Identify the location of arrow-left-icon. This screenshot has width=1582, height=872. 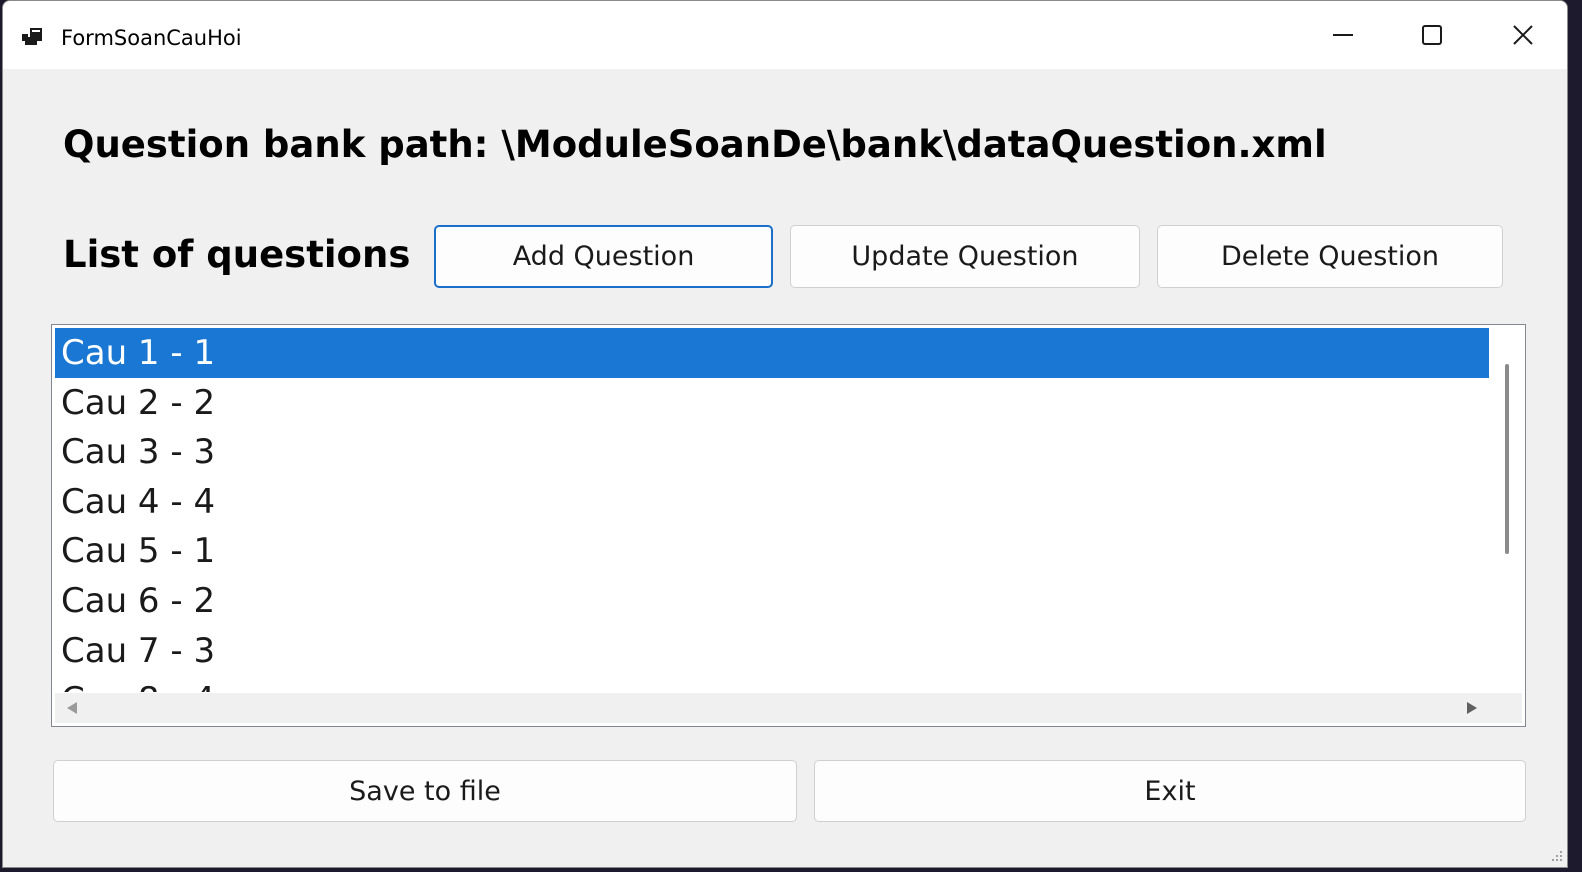
(72, 708).